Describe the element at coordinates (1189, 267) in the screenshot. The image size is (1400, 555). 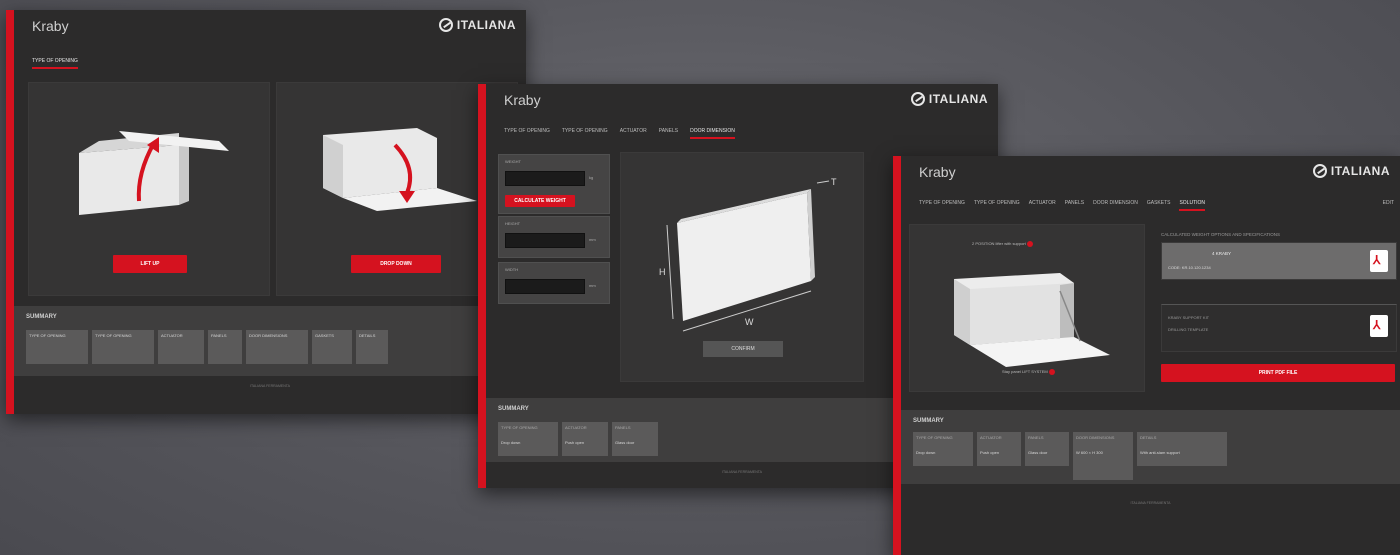
I see `result-code: CODE: KR.10.120.1234` at that location.